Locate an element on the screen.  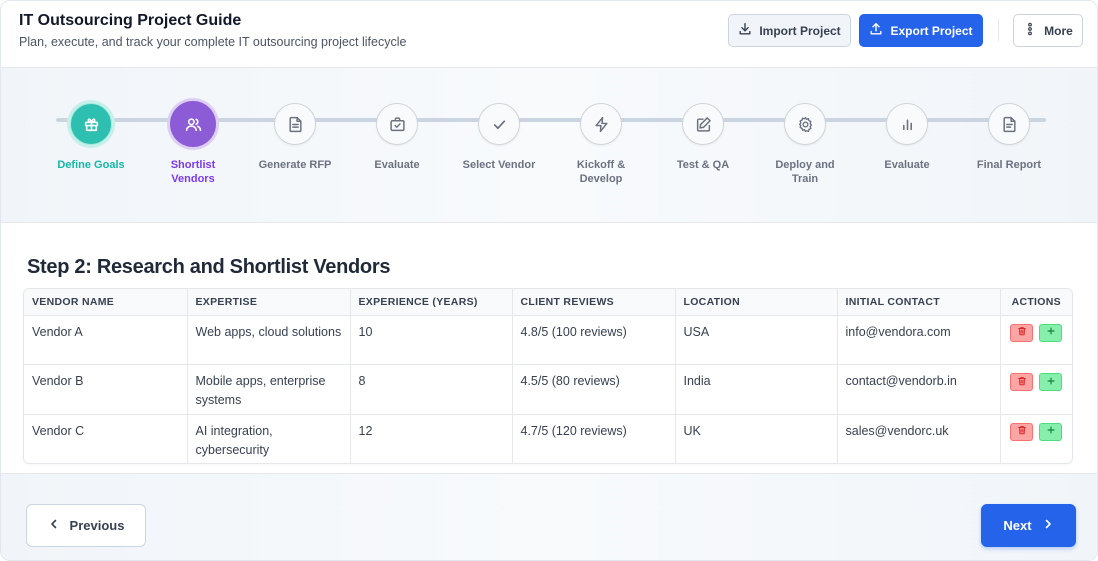
target-icon is located at coordinates (91, 124).